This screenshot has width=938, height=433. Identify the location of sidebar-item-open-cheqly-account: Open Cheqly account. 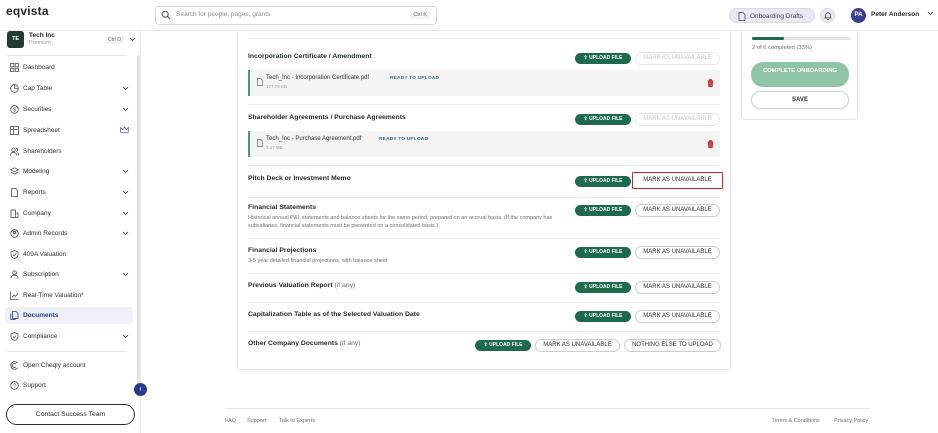
(69, 365).